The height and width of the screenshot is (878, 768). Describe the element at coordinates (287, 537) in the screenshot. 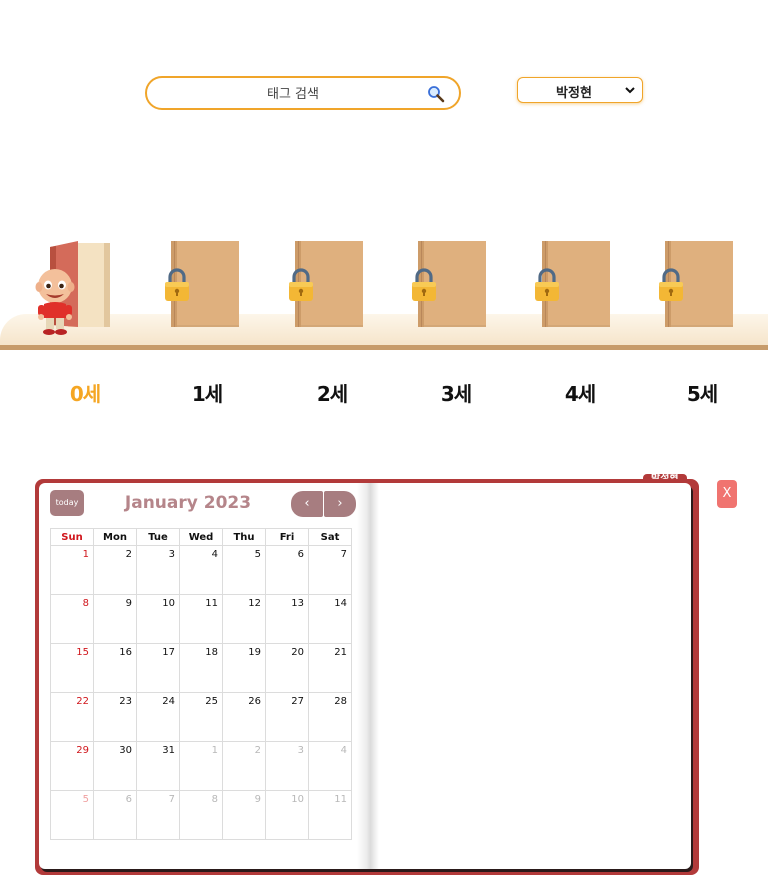

I see `weekday-header: Fri` at that location.